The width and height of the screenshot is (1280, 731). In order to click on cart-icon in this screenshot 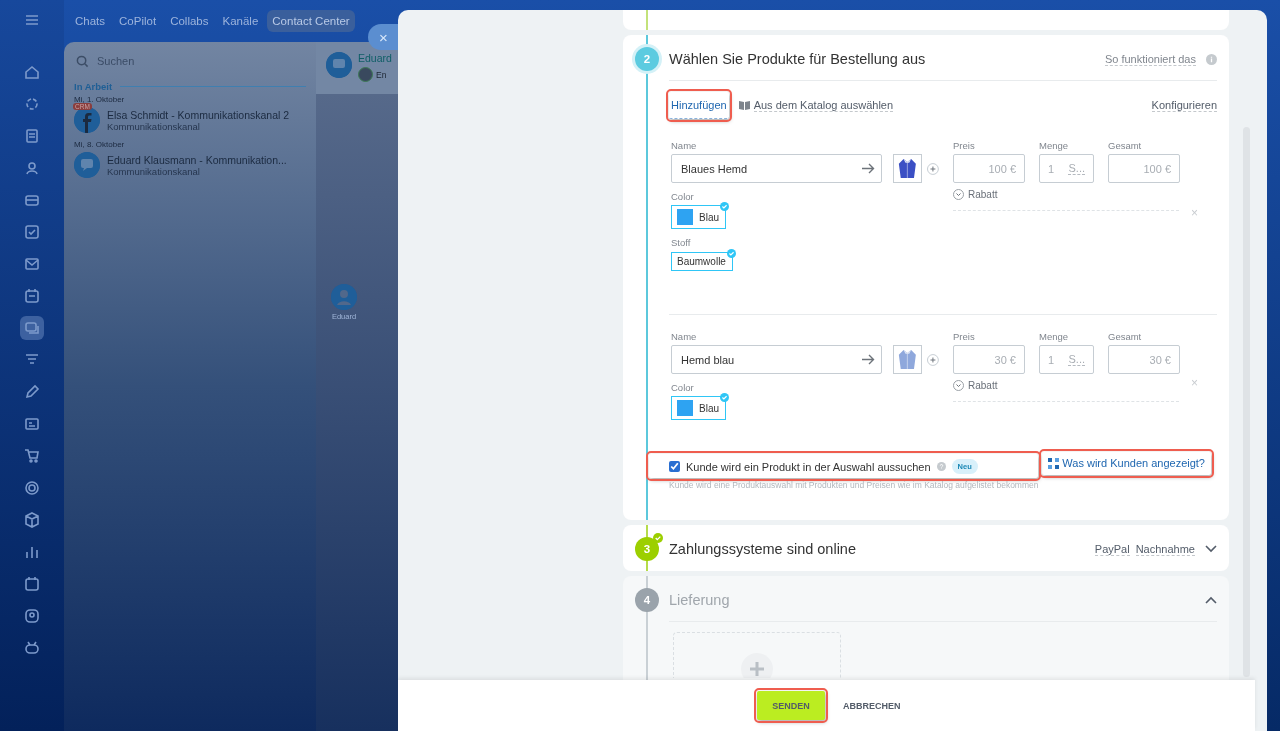, I will do `click(32, 456)`.